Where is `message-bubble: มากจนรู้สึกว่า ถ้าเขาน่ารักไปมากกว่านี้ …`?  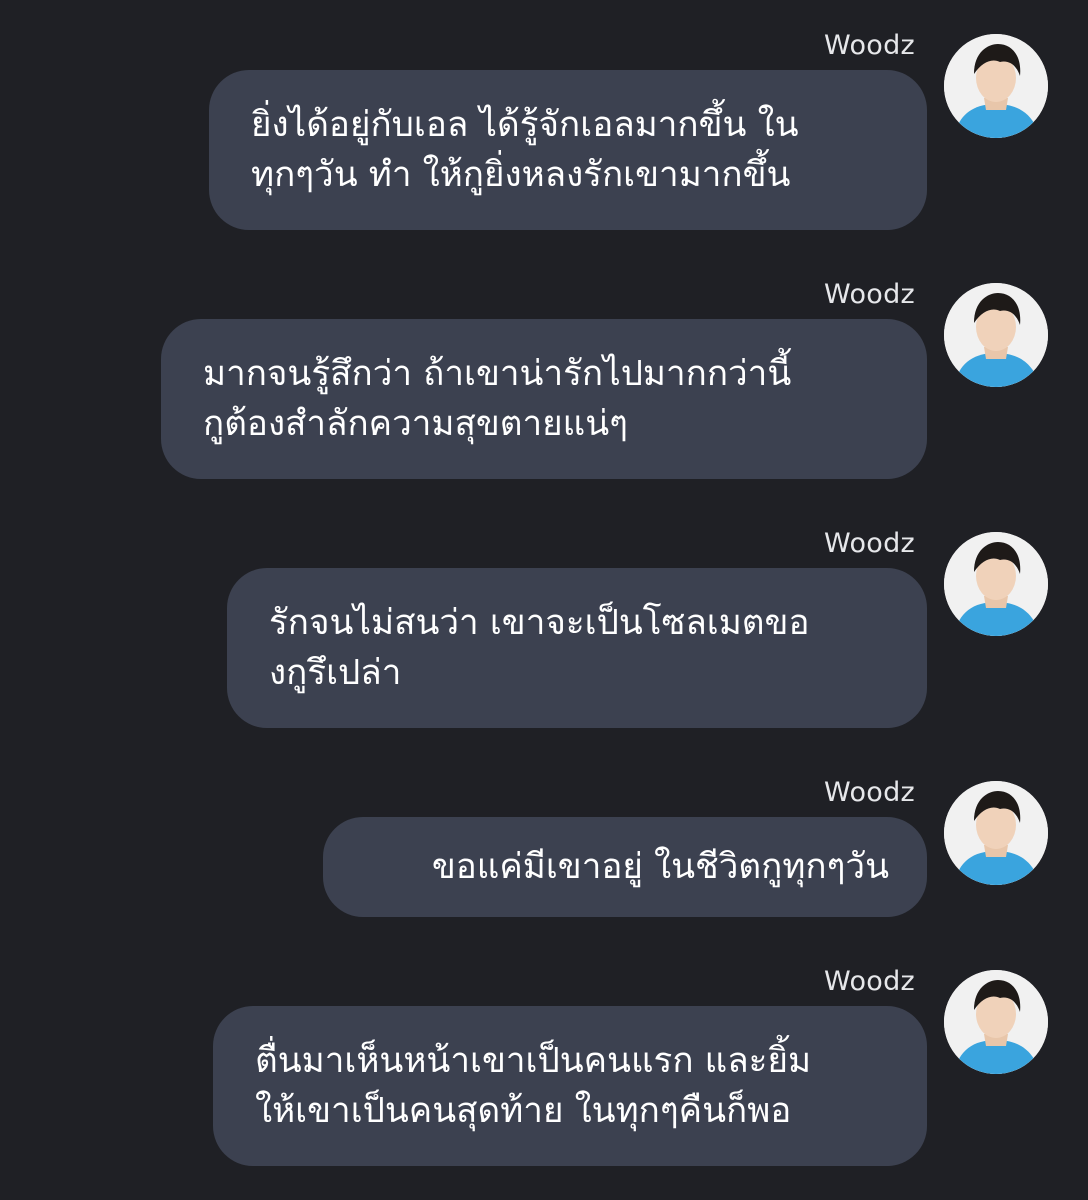 message-bubble: มากจนรู้สึกว่า ถ้าเขาน่ารักไปมากกว่านี้ … is located at coordinates (544, 399).